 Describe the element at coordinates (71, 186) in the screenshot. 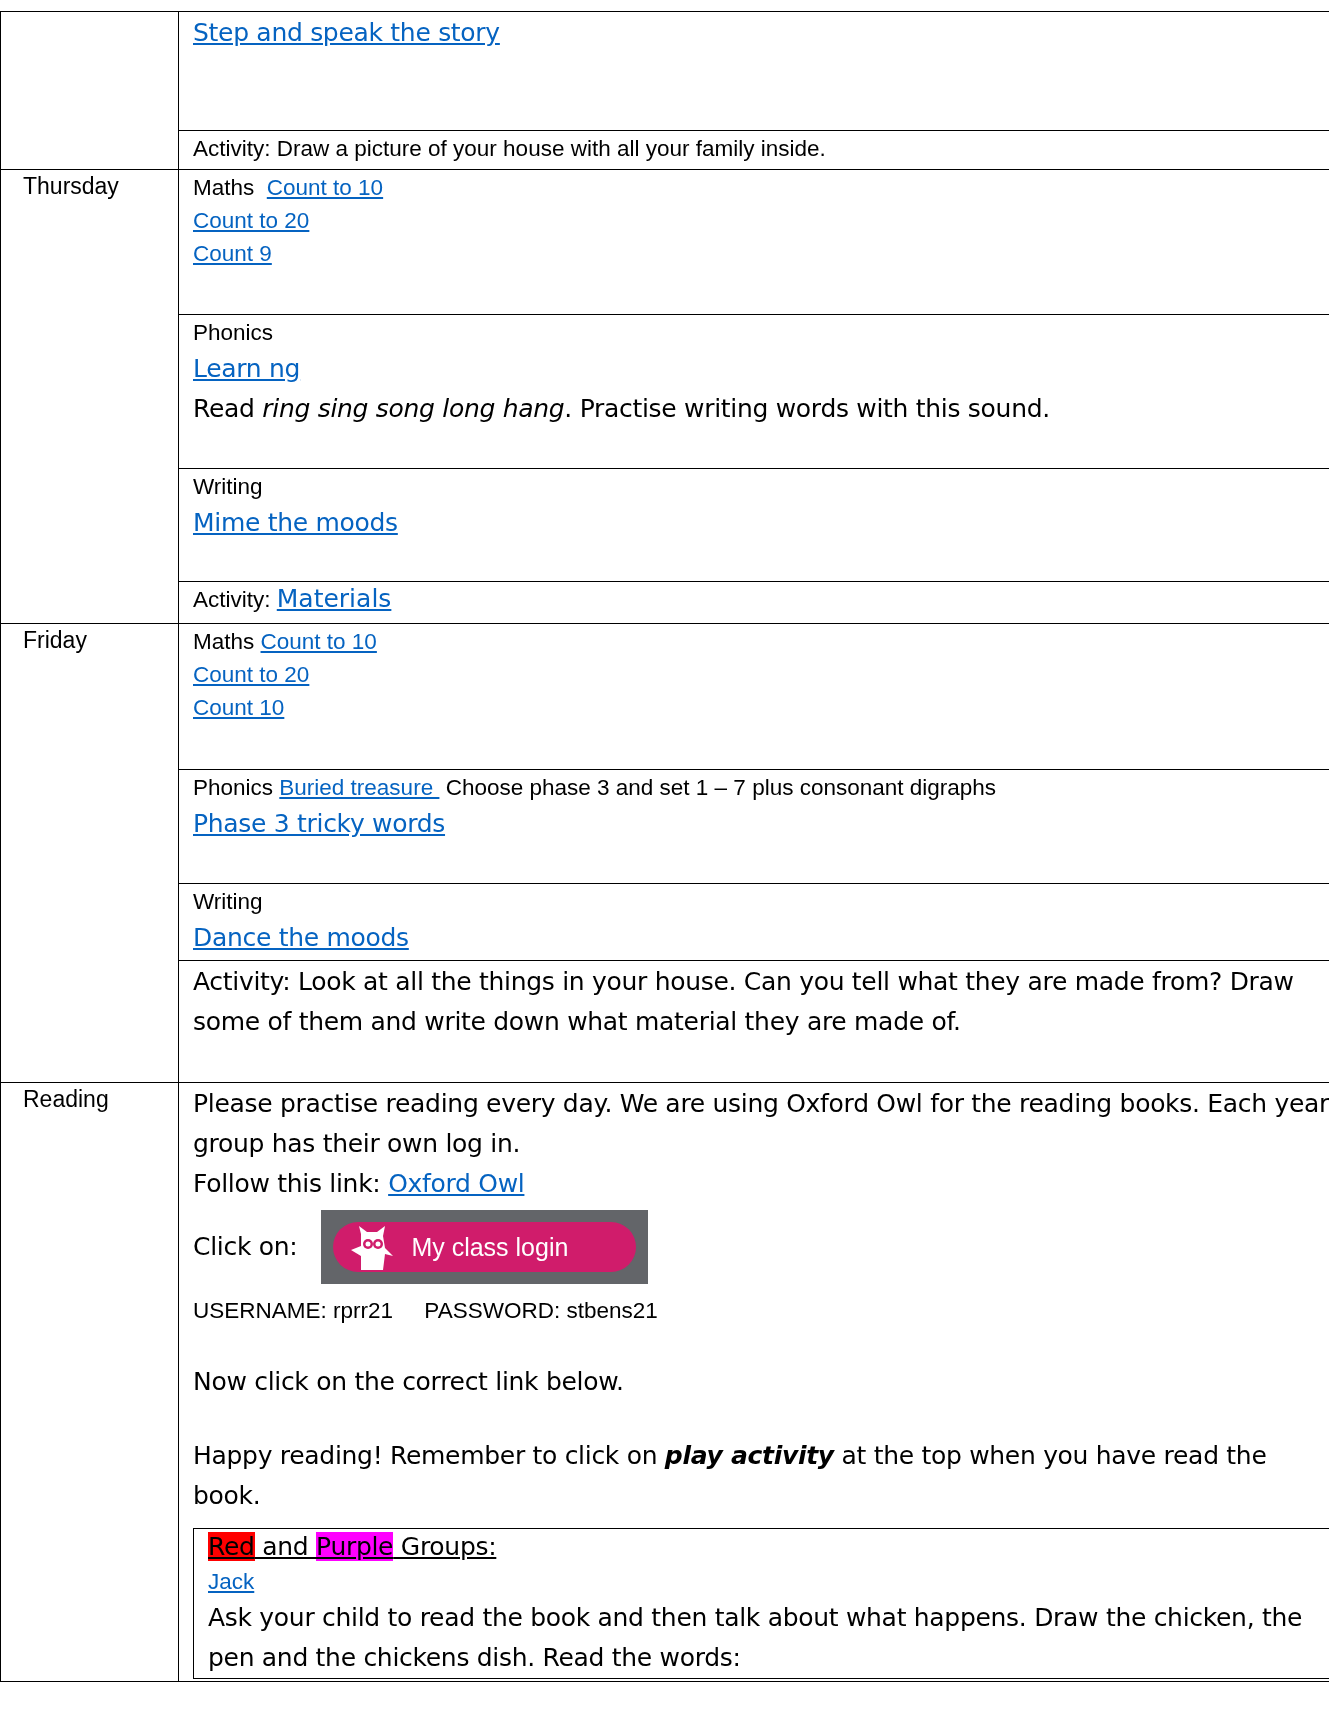

I see `day-label: Thursday` at that location.